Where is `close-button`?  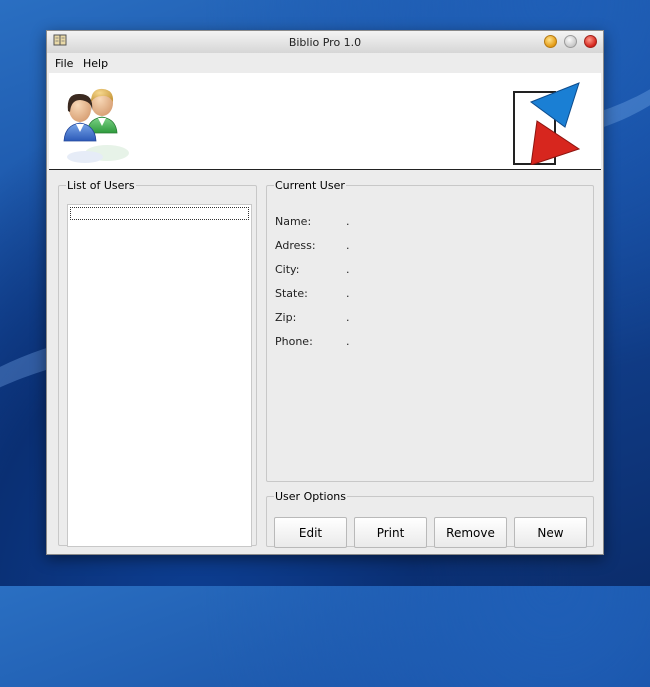
close-button is located at coordinates (590, 41).